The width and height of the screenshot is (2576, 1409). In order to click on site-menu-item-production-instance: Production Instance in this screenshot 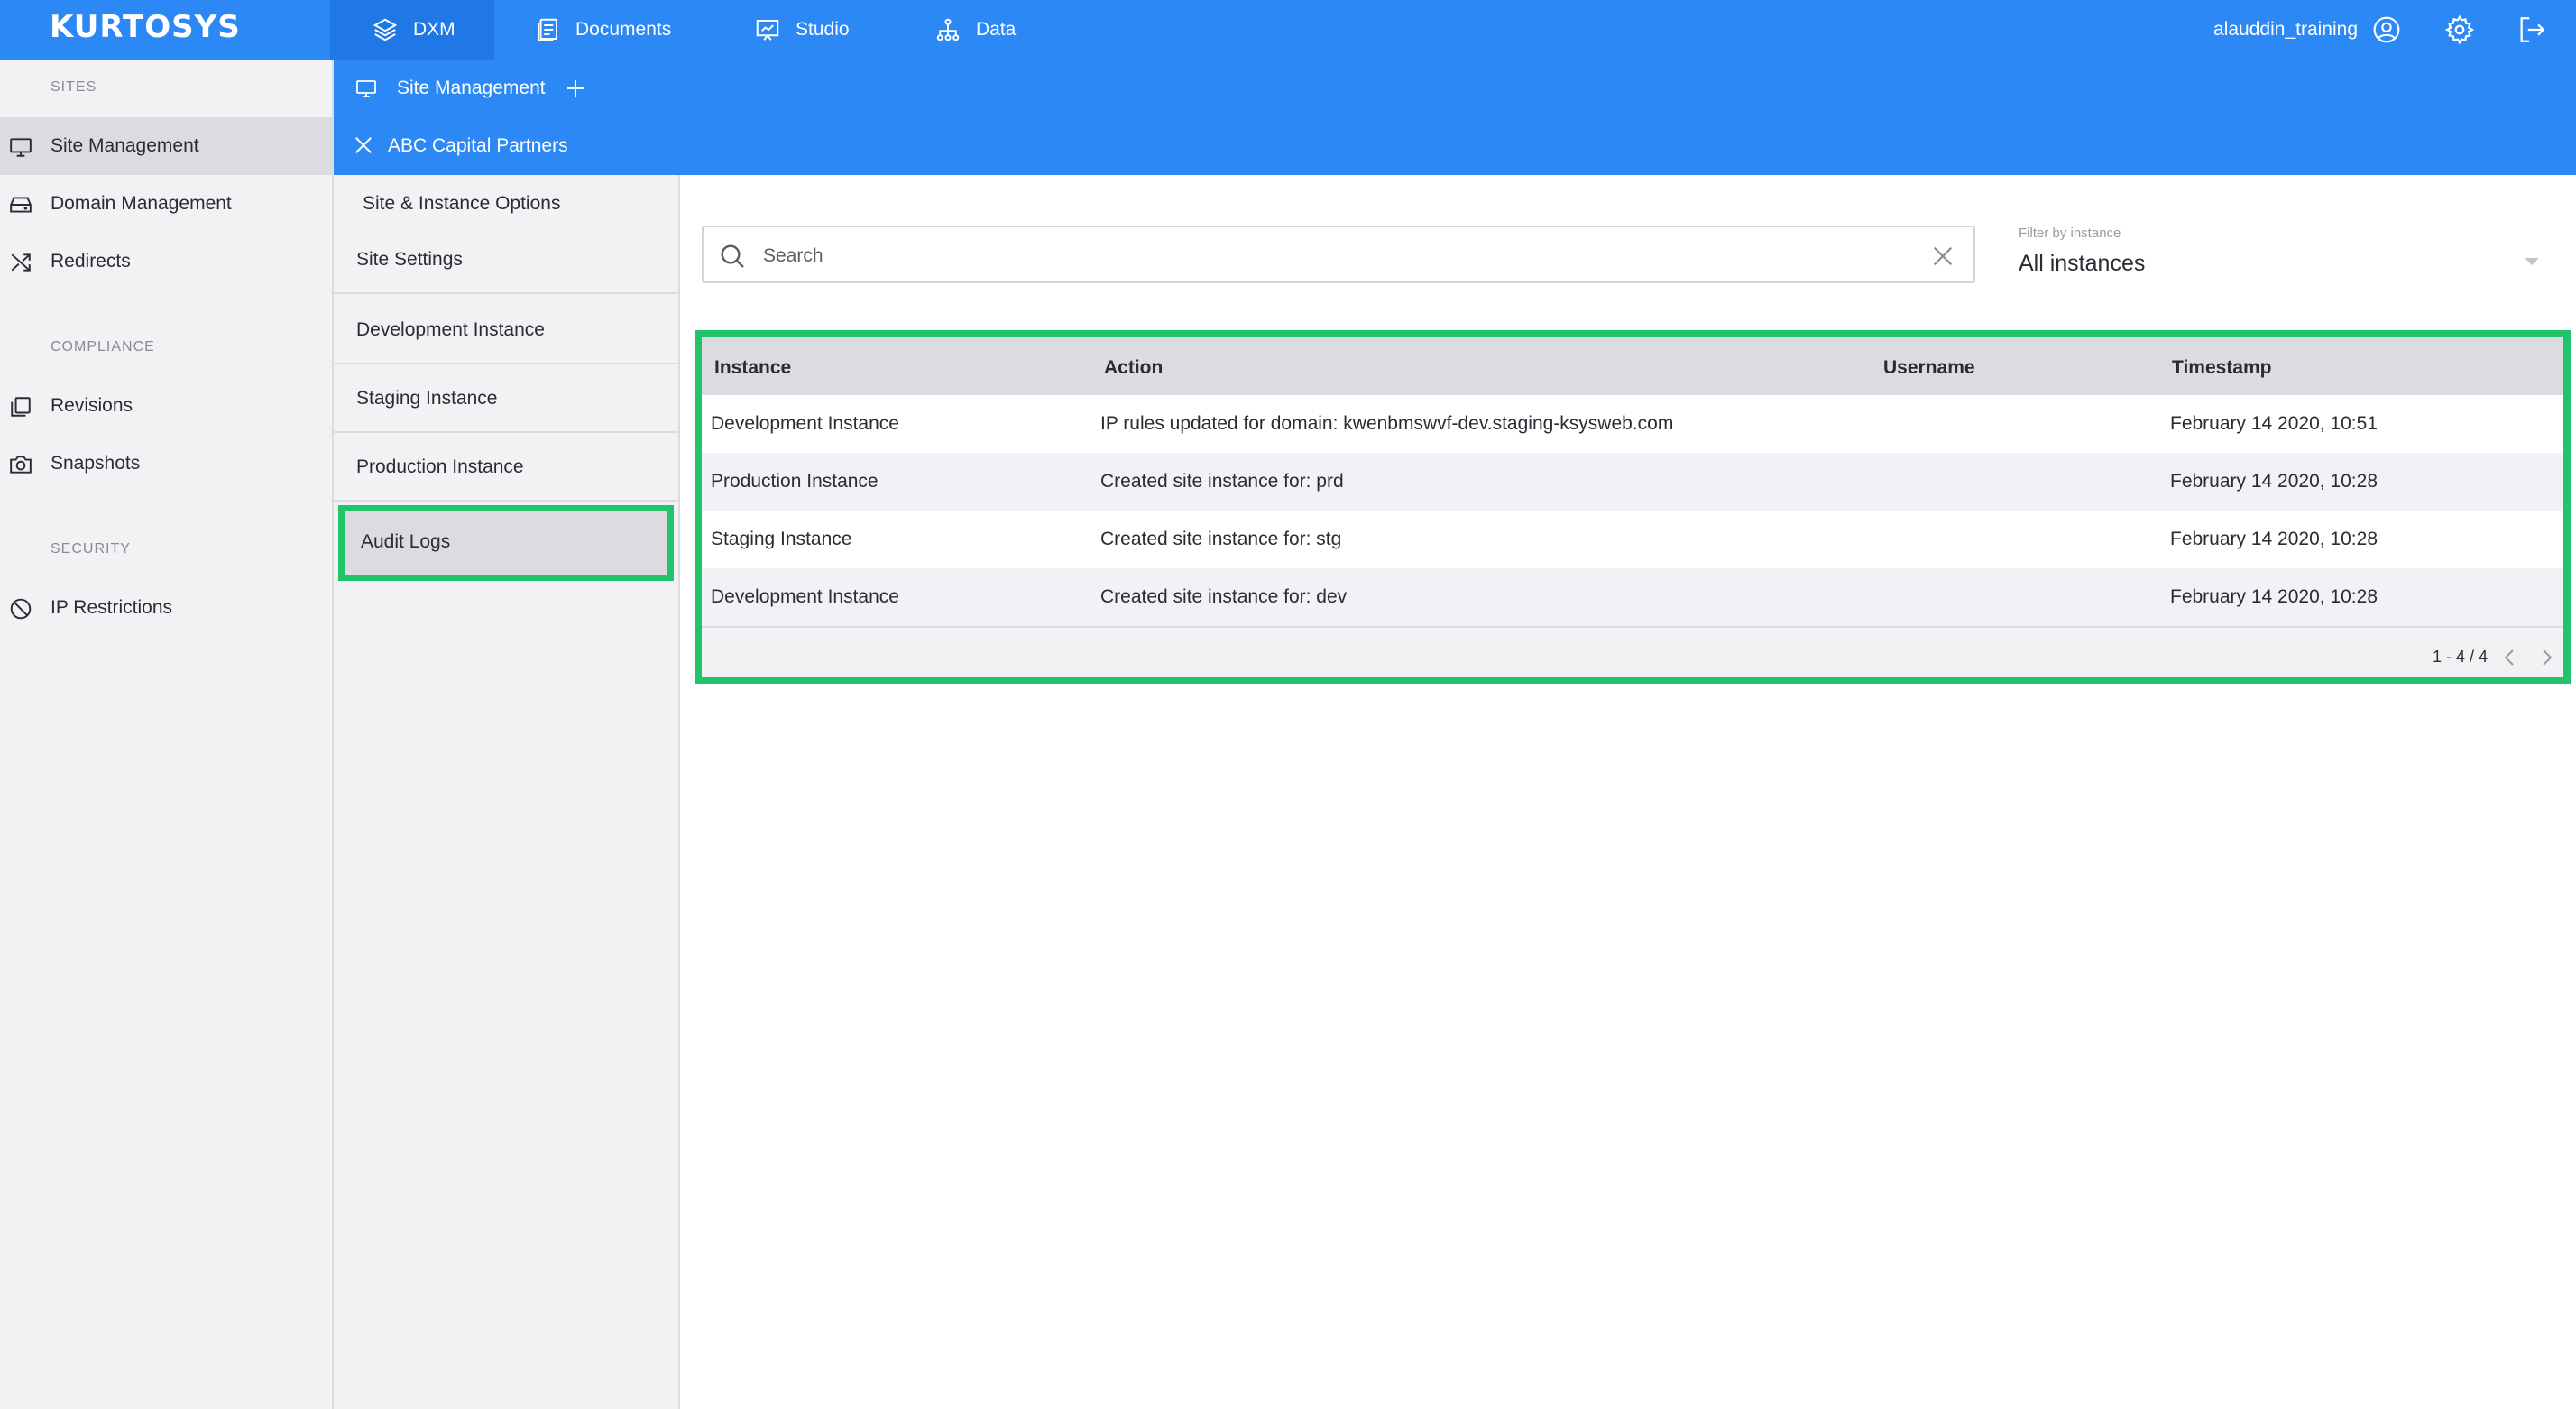, I will do `click(506, 467)`.